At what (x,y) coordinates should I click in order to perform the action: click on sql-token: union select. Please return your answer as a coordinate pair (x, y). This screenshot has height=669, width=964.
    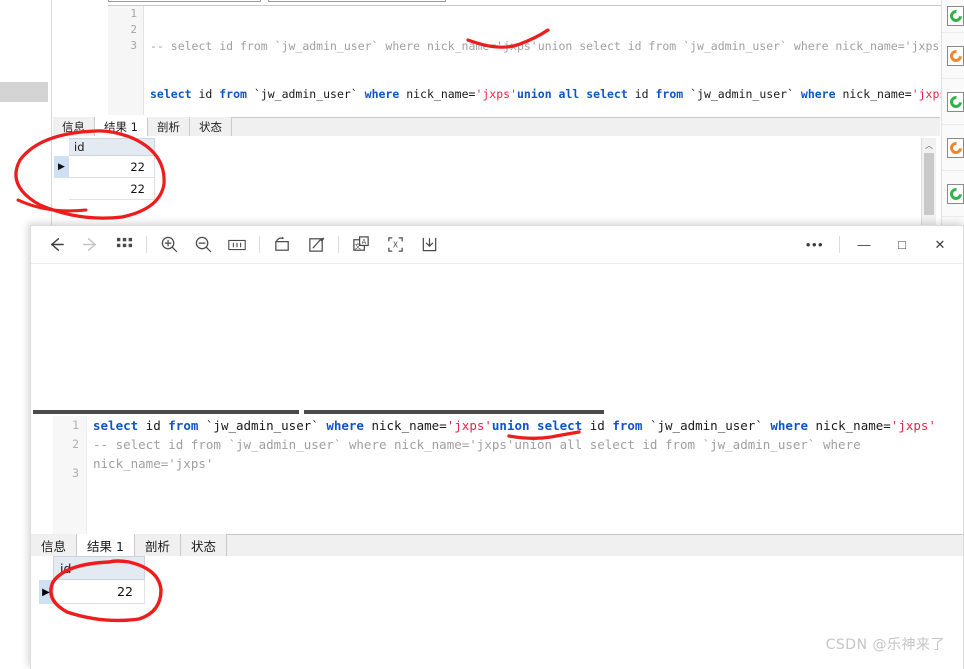
    Looking at the image, I should click on (537, 425).